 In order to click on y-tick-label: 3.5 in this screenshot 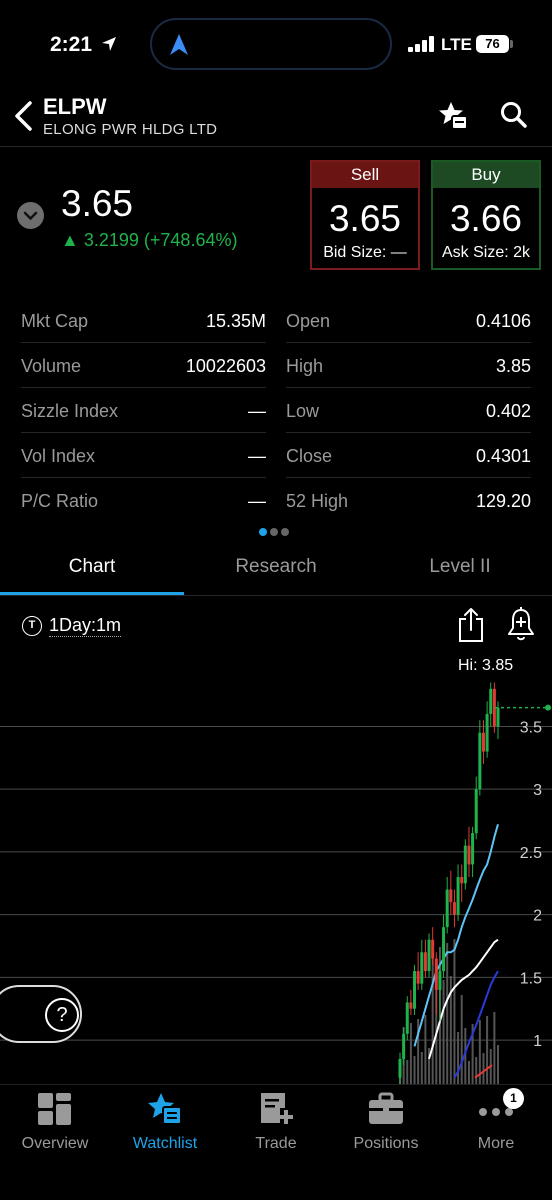, I will do `click(531, 727)`.